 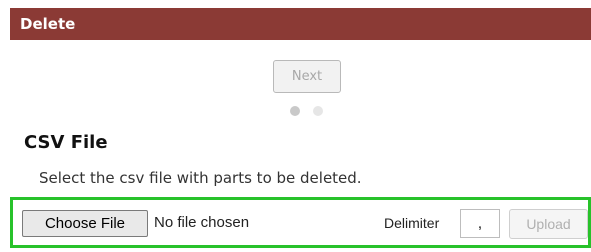 What do you see at coordinates (295, 111) in the screenshot?
I see `step-indicator-dot-active` at bounding box center [295, 111].